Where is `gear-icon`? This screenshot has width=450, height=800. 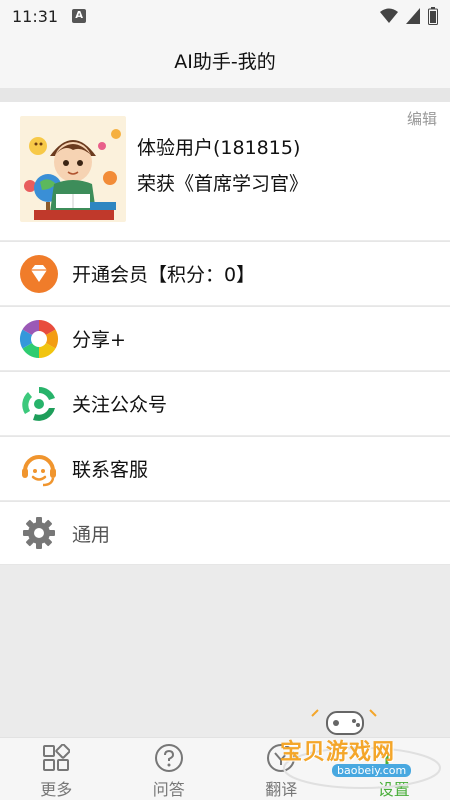 gear-icon is located at coordinates (39, 533).